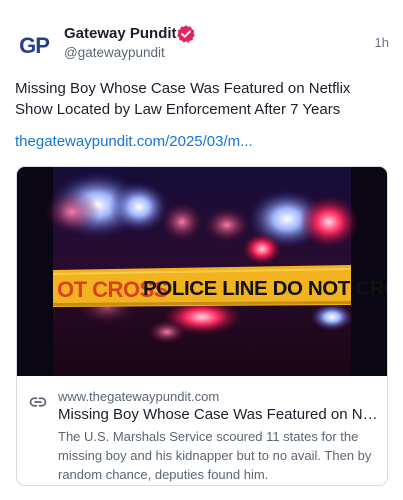 The width and height of the screenshot is (403, 500). I want to click on avatar: GP, so click(34, 46).